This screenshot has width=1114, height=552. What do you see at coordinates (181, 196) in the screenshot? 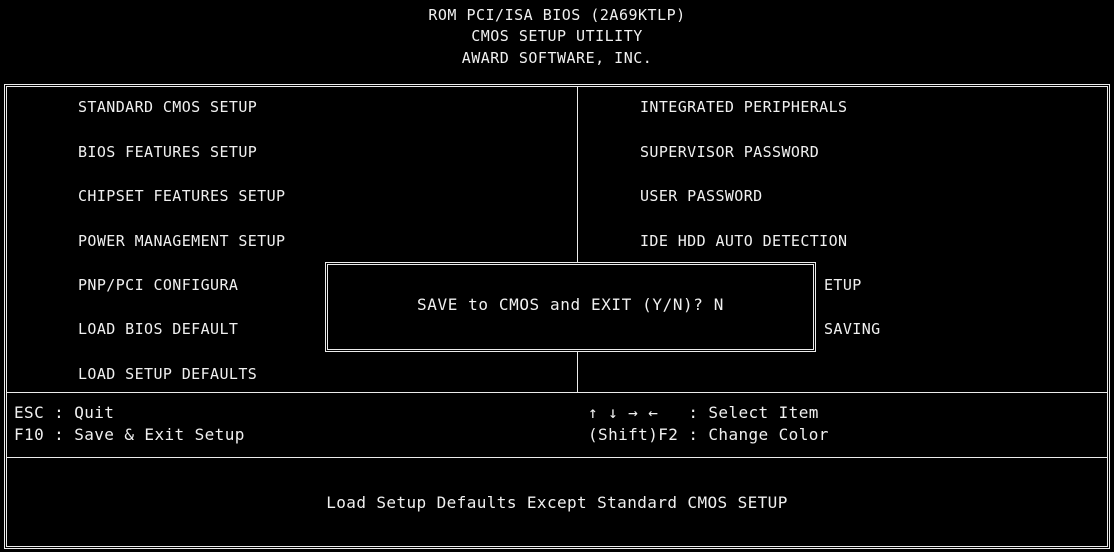
I see `menu-item-chipset-features-setup: CHIPSET FEATURES SETUP` at bounding box center [181, 196].